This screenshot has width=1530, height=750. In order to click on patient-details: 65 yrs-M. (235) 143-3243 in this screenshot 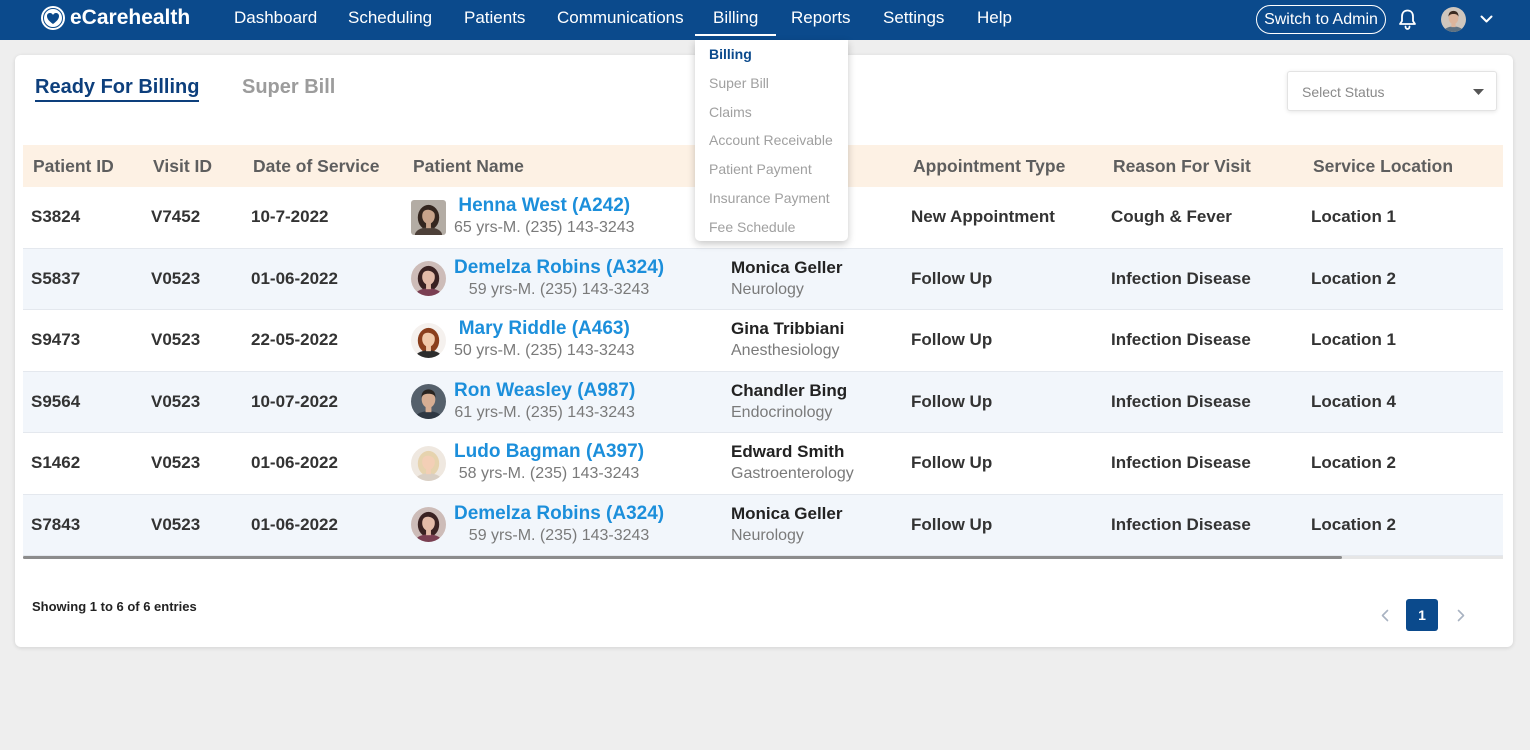, I will do `click(544, 228)`.